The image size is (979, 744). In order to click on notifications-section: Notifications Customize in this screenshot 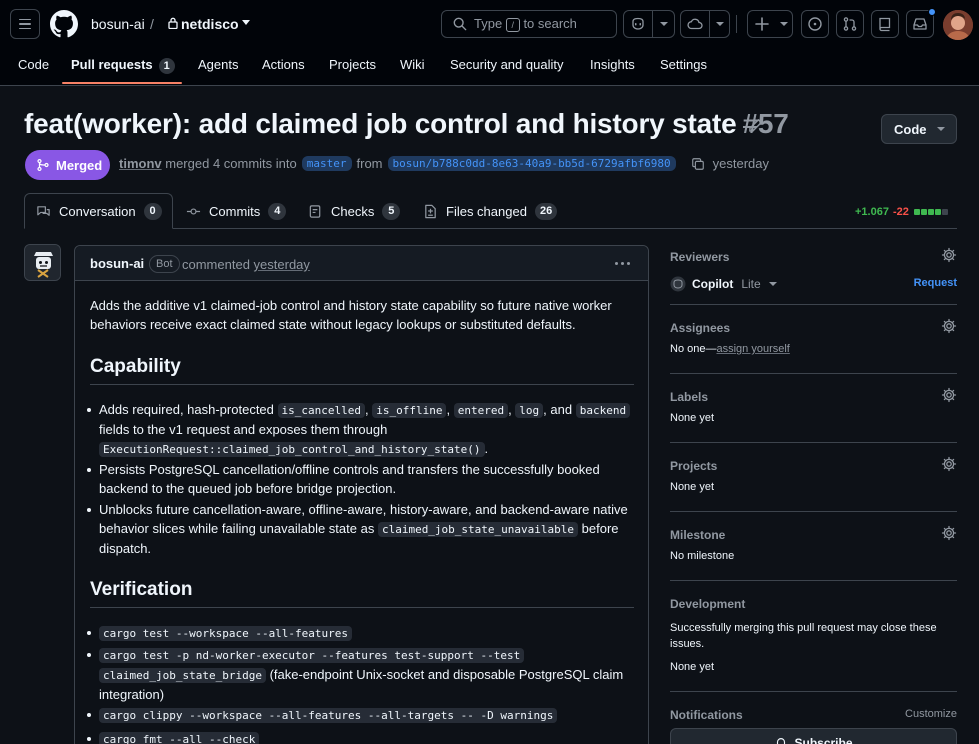, I will do `click(813, 715)`.